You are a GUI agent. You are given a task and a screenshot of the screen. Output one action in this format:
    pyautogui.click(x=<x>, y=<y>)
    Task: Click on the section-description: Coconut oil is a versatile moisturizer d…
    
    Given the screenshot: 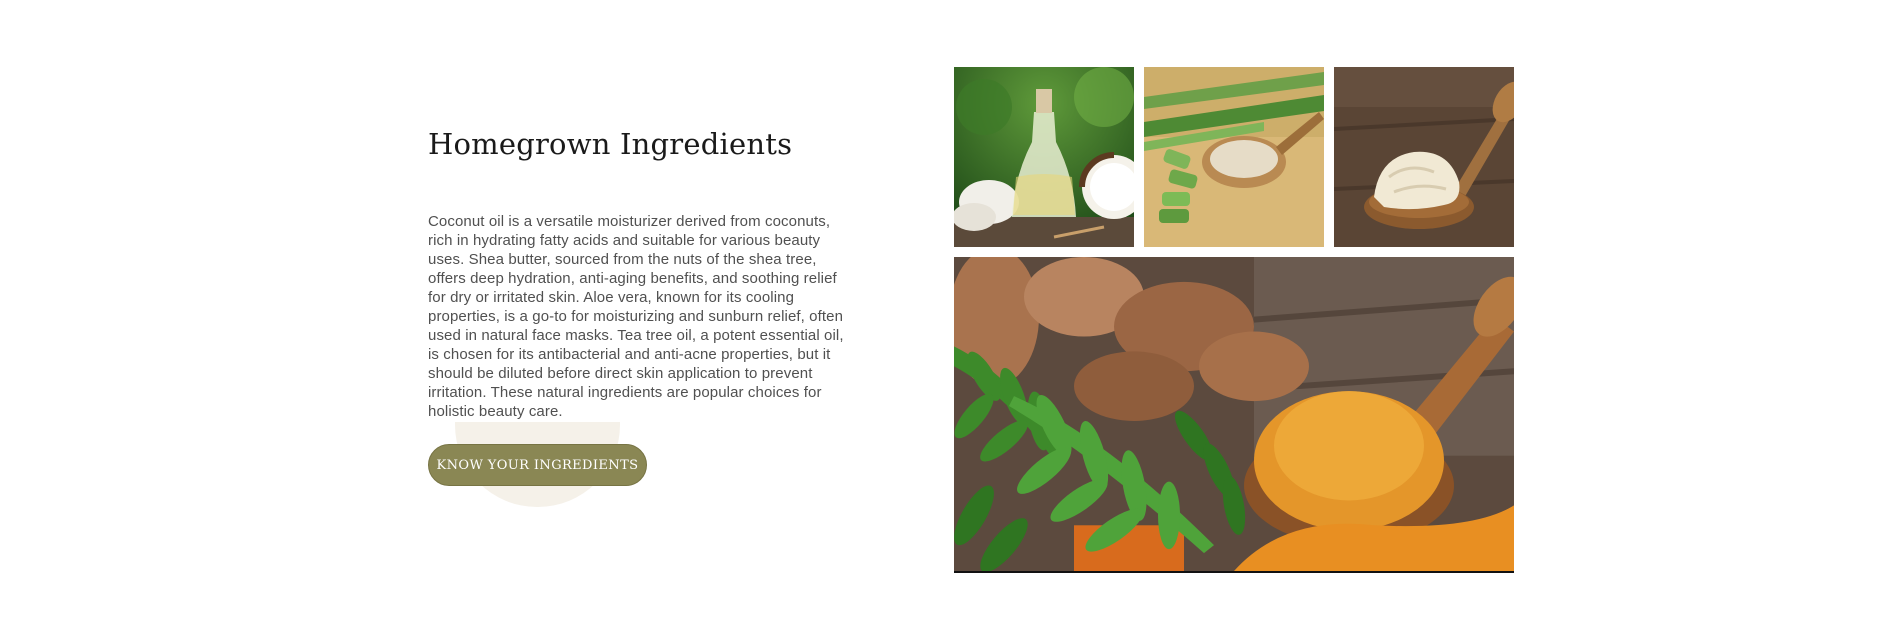 What is the action you would take?
    pyautogui.click(x=636, y=316)
    